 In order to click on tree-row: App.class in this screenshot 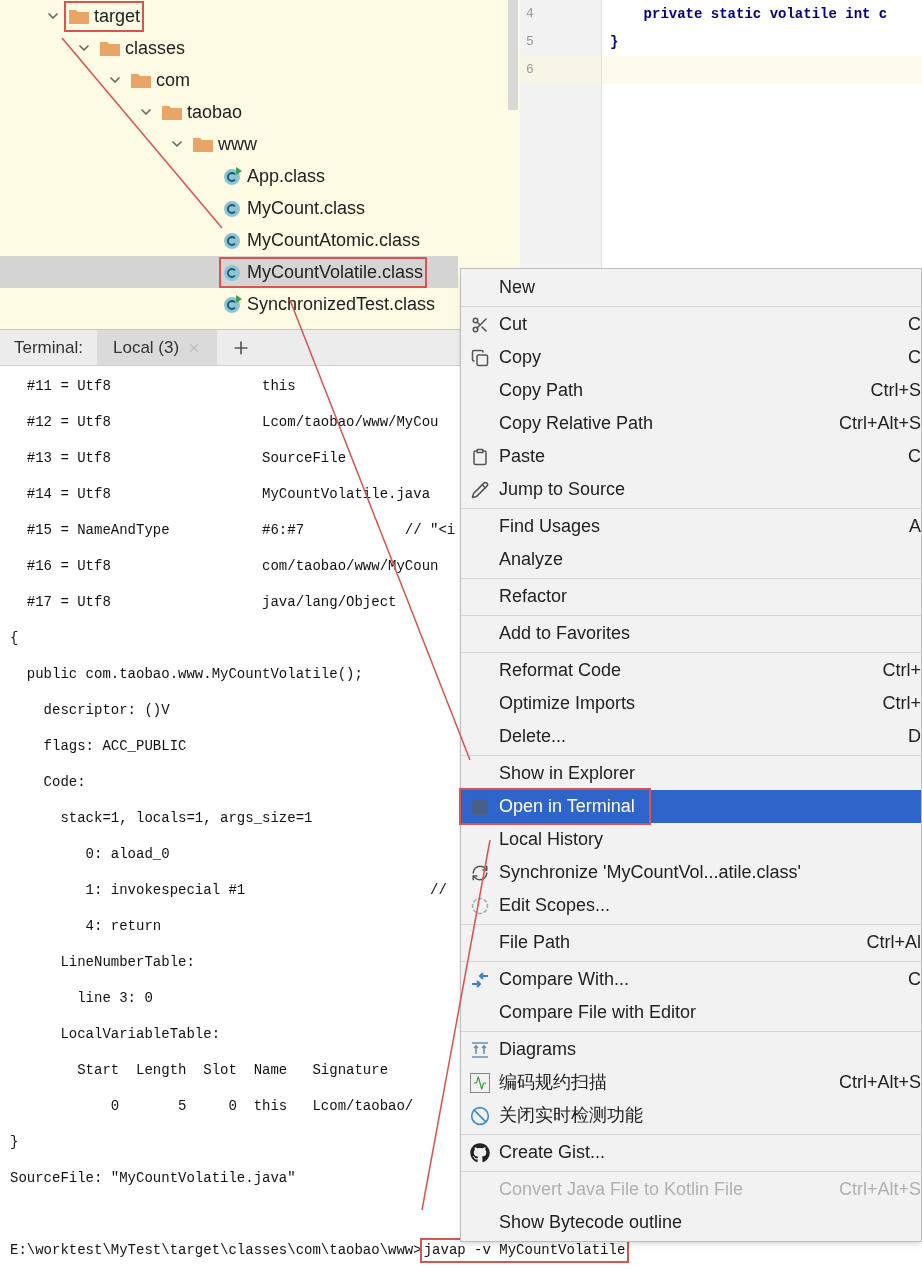, I will do `click(229, 176)`.